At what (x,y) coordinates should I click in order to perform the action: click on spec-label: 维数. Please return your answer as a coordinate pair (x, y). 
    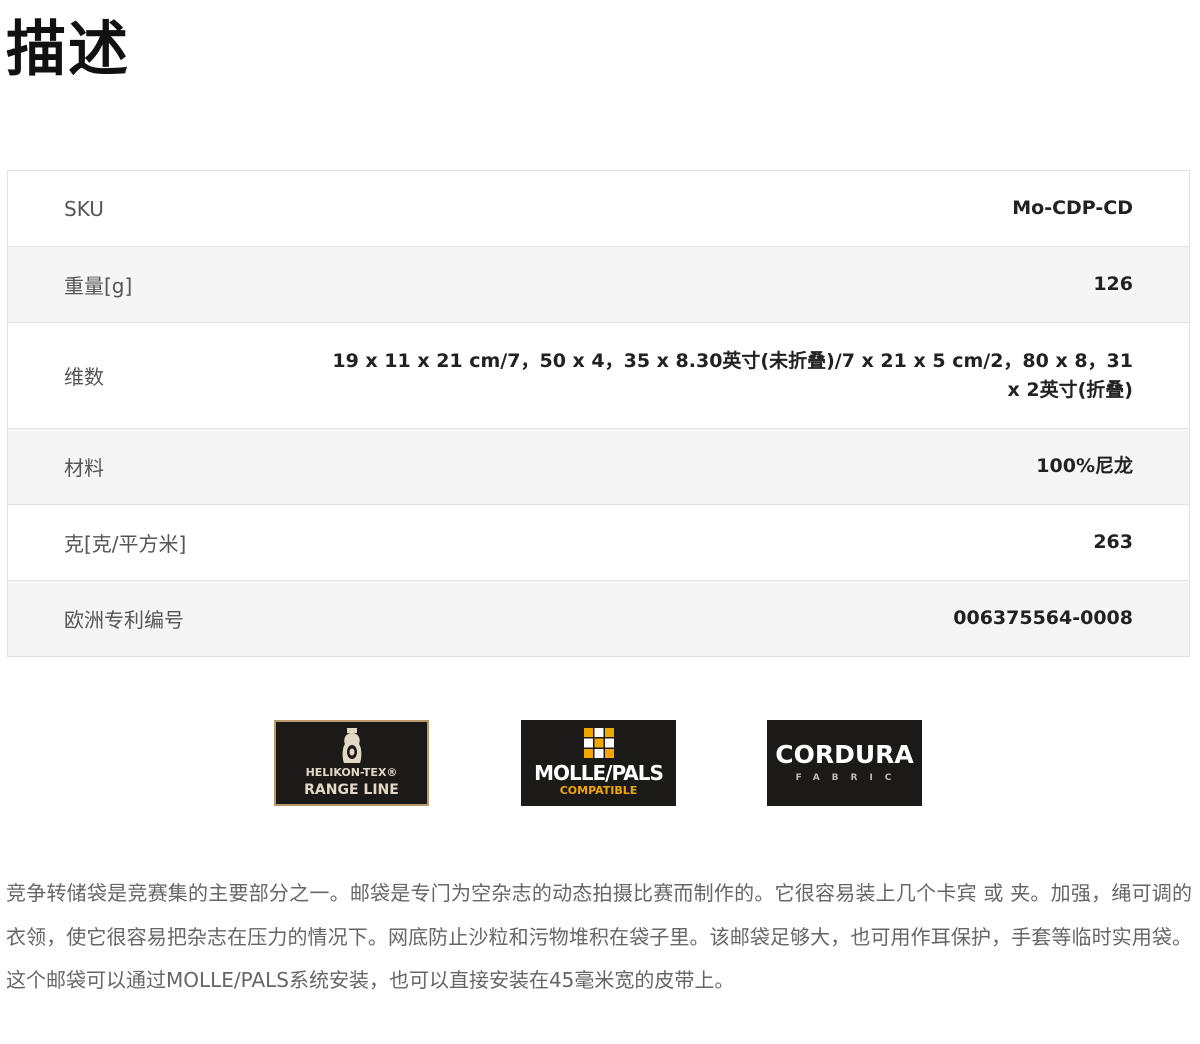
    Looking at the image, I should click on (84, 377).